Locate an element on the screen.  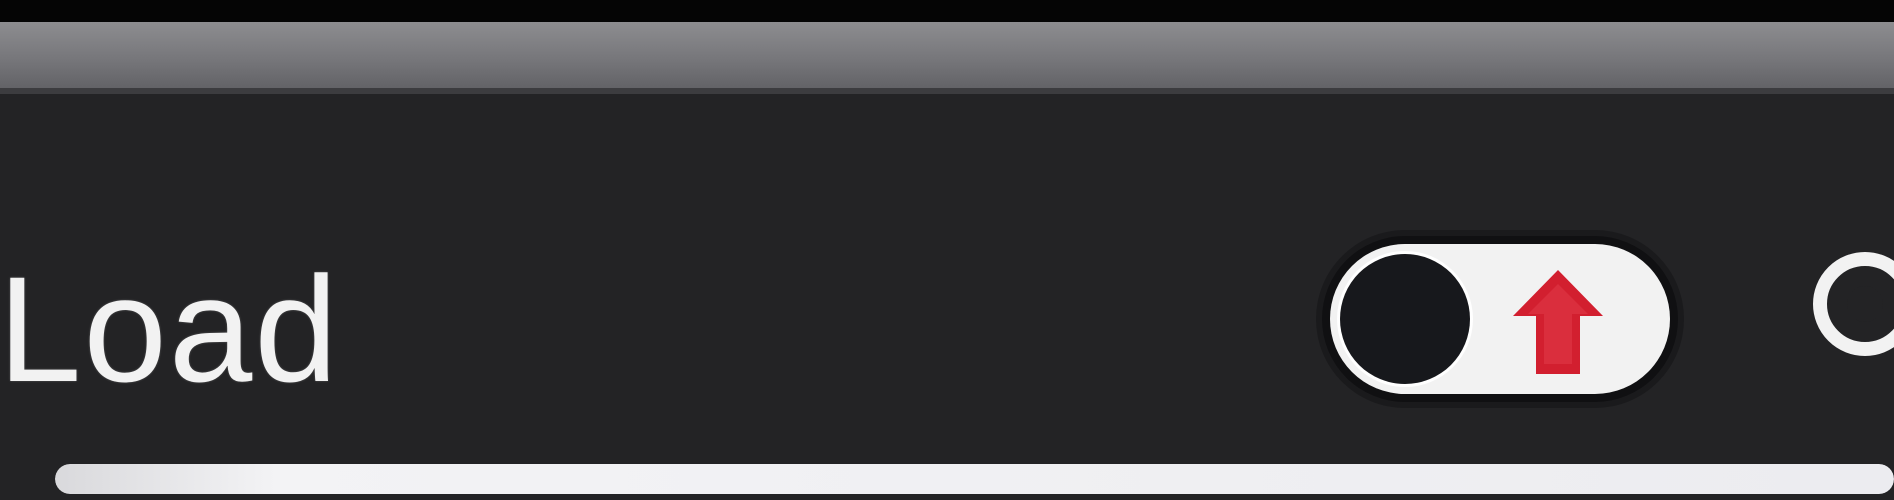
title-bar is located at coordinates (947, 58).